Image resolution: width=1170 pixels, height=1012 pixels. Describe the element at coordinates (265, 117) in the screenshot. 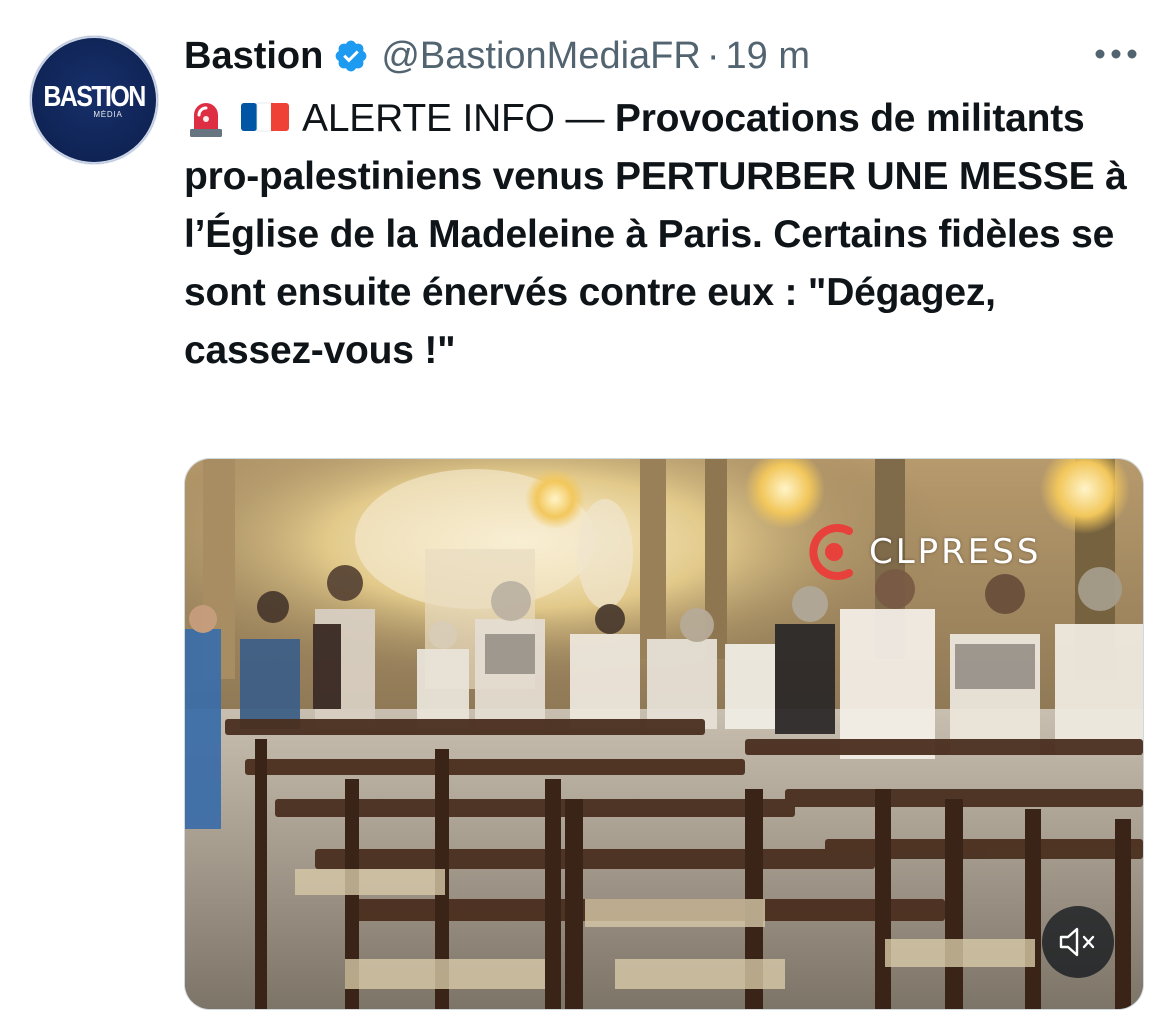

I see `flag-france-icon` at that location.